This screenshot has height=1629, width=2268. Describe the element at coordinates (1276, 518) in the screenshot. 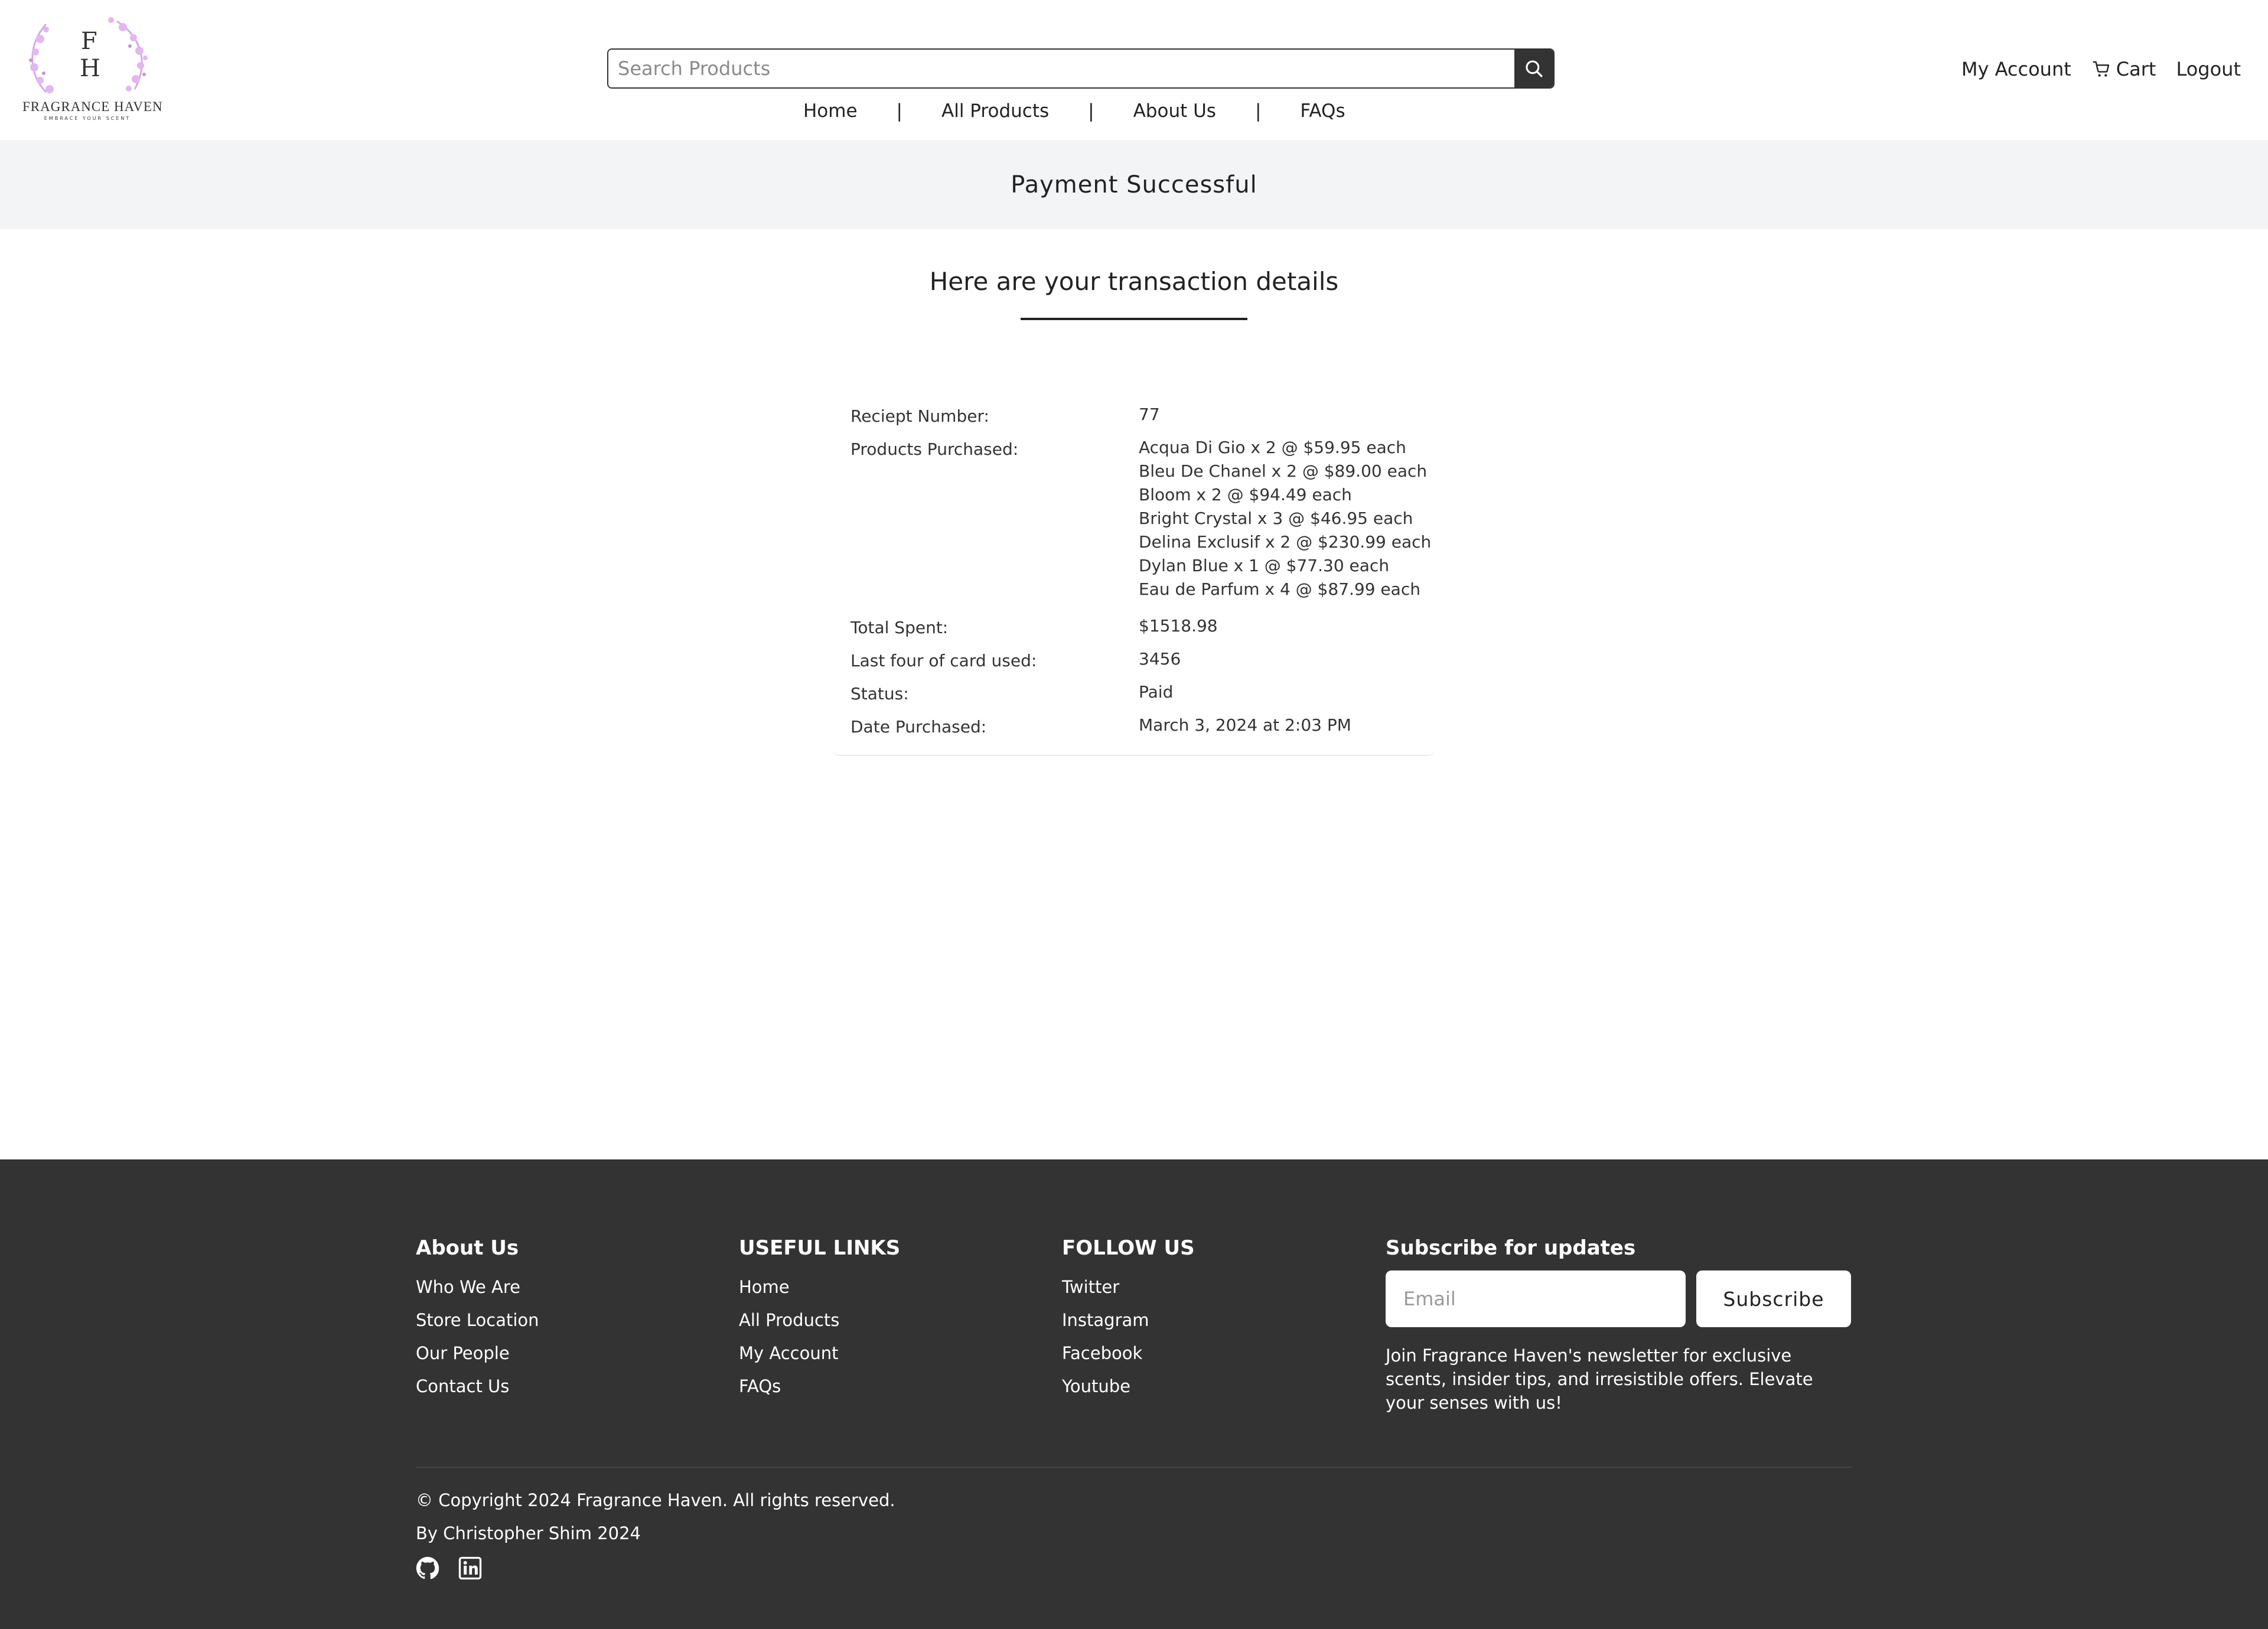

I see `product-line: Bright Crystal x 3 @ $46.95 each` at that location.